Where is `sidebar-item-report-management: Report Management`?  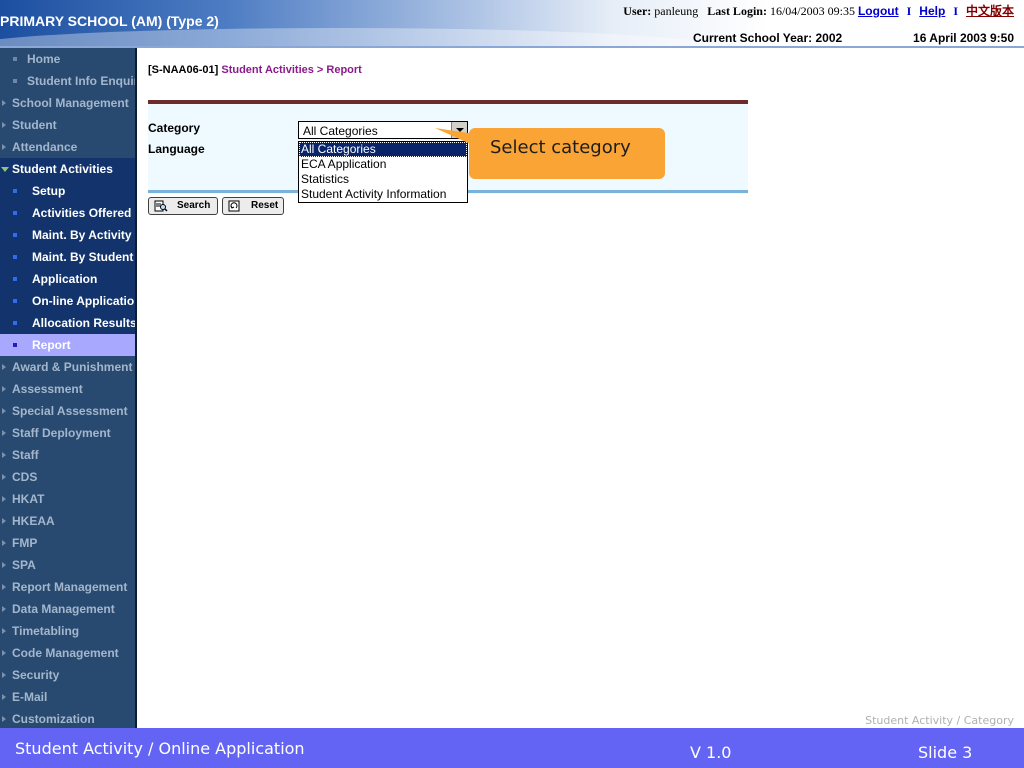 sidebar-item-report-management: Report Management is located at coordinates (67, 587).